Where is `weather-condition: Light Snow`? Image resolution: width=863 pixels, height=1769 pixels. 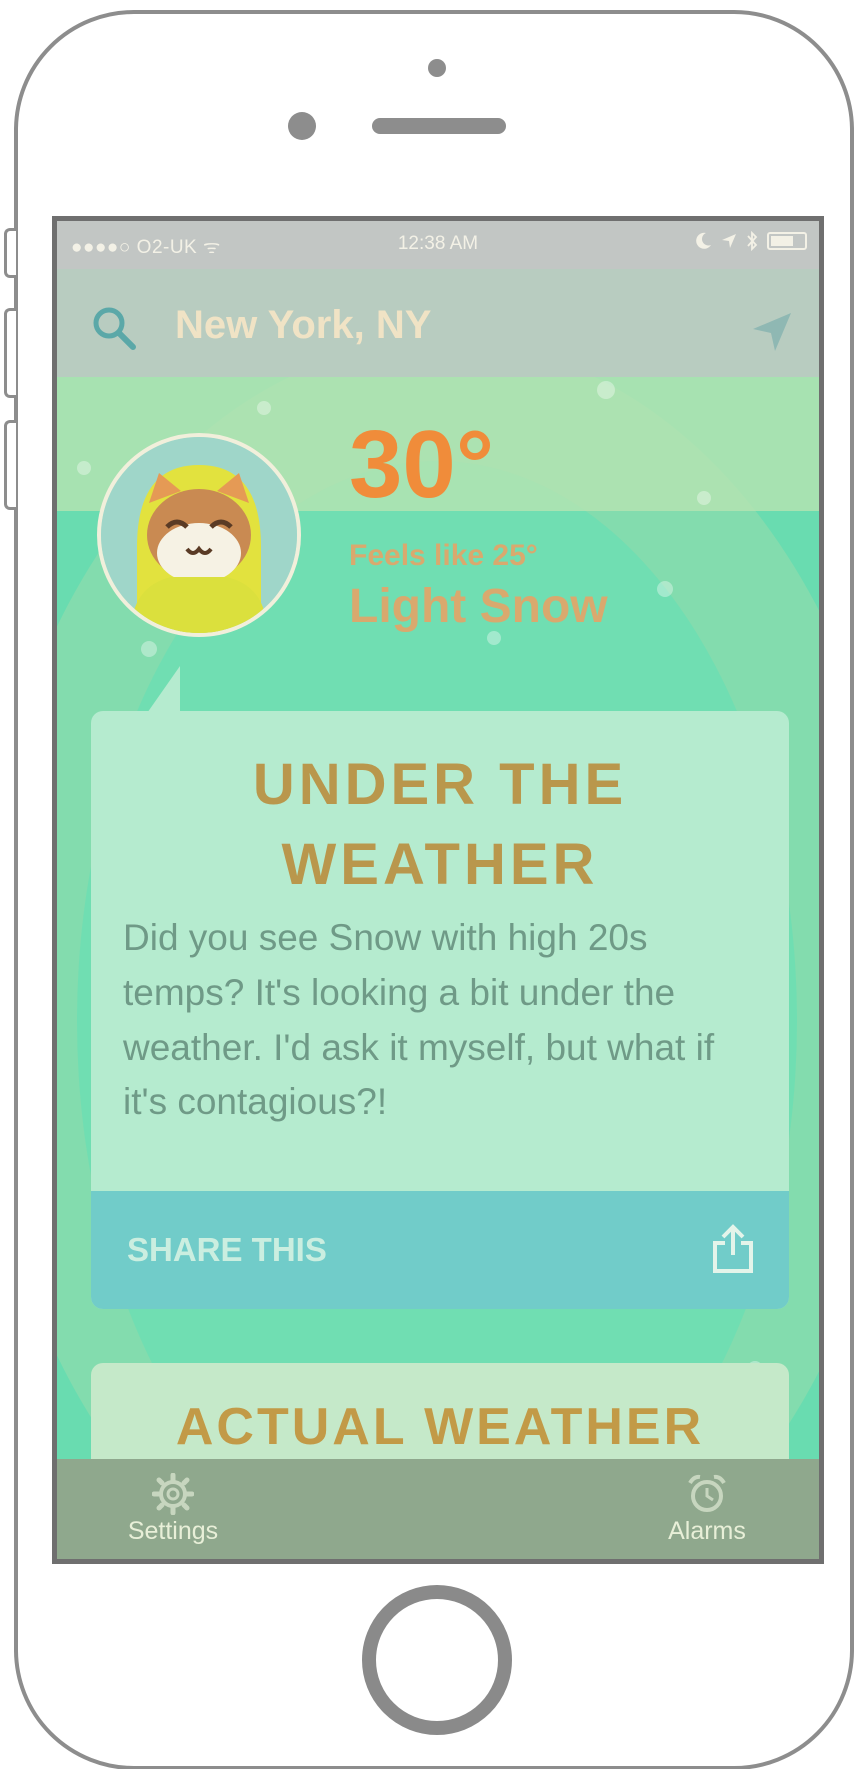
weather-condition: Light Snow is located at coordinates (478, 606).